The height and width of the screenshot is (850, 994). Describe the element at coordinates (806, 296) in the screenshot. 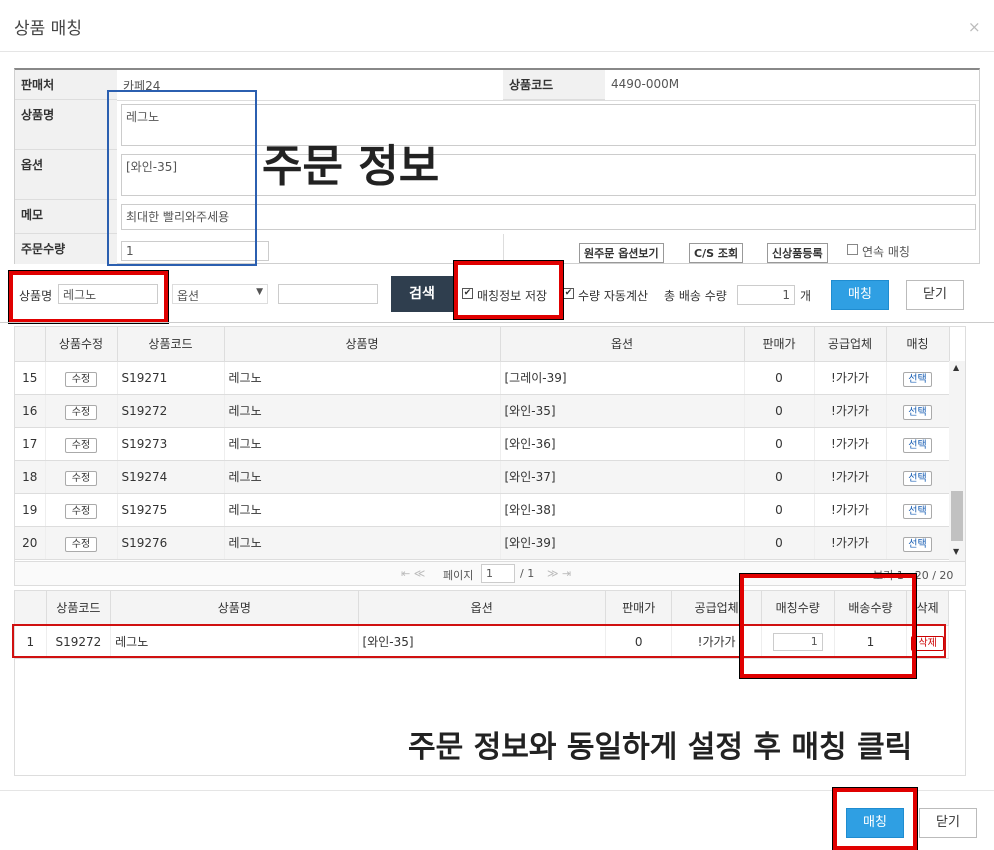

I see `unit-label: 개` at that location.